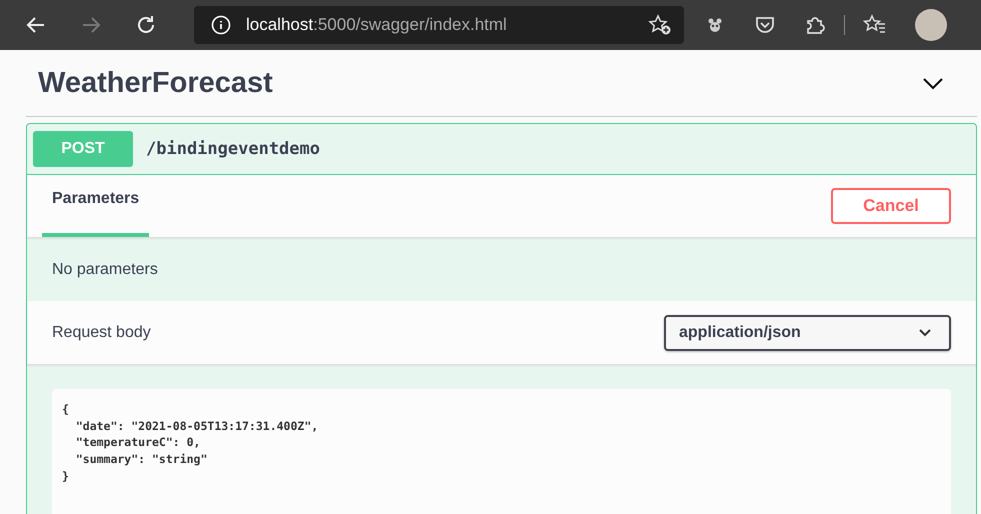 The image size is (981, 514). I want to click on address-bar: localhost:5000/swagger/index.html, so click(439, 25).